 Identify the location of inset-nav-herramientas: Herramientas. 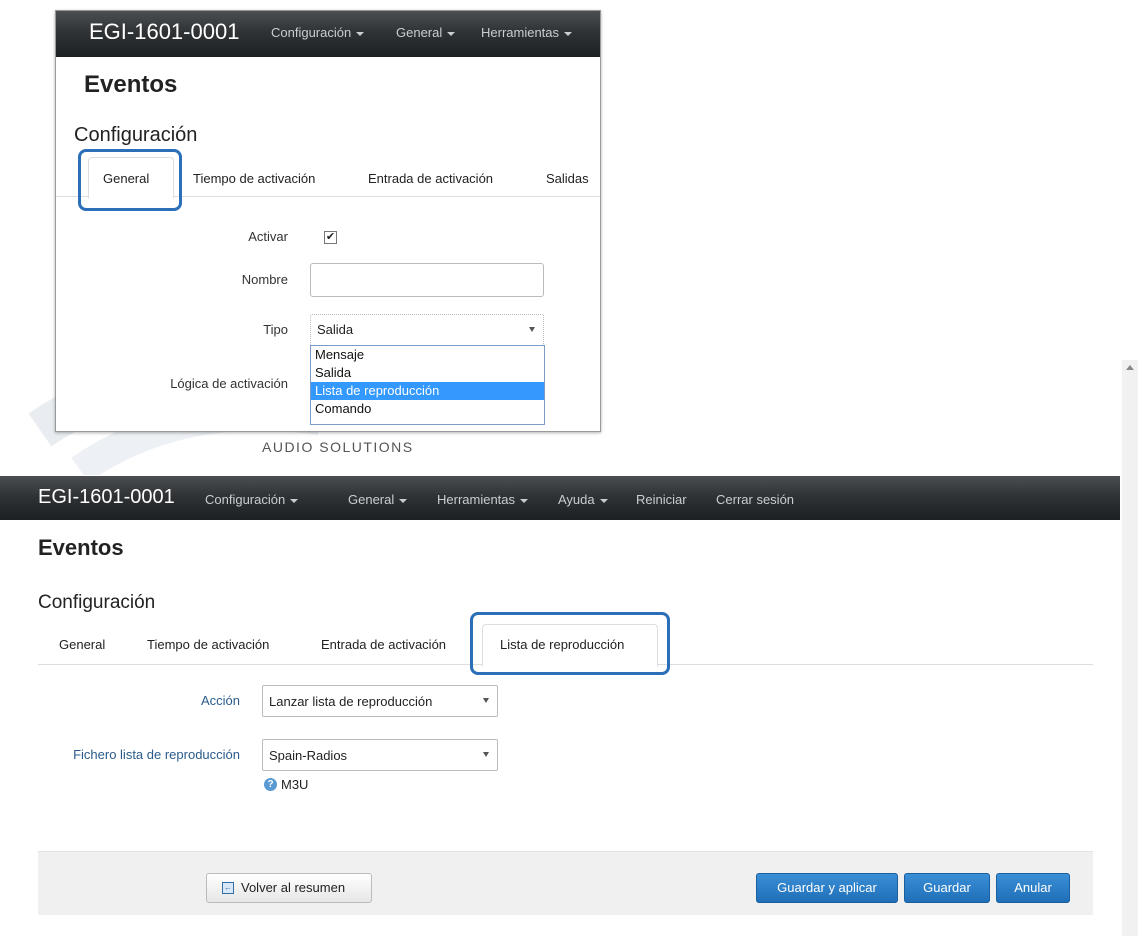
(527, 32).